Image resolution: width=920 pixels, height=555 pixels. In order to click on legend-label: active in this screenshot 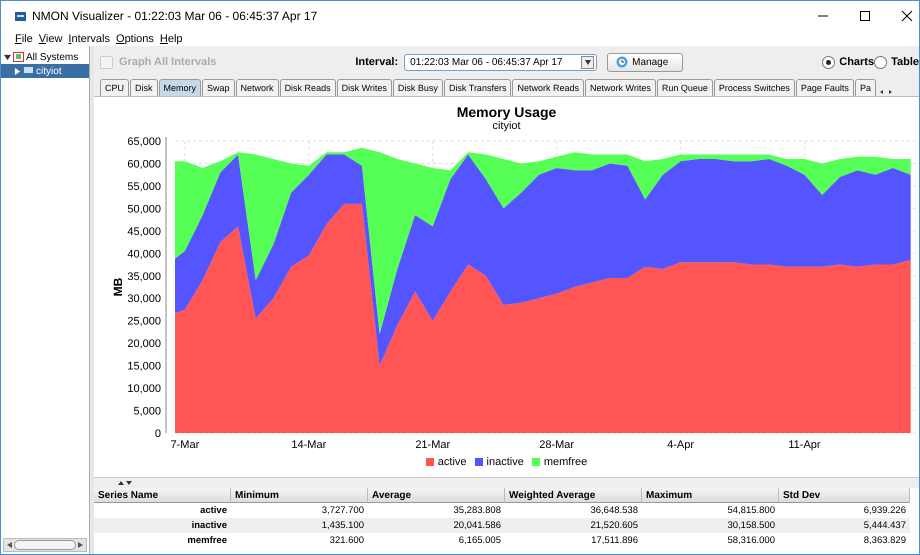, I will do `click(452, 462)`.